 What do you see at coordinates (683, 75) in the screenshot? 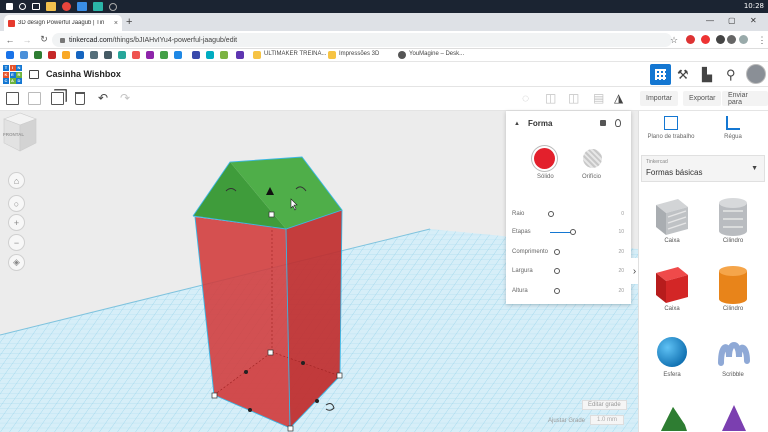
I see `pickaxe-icon: ⚒` at bounding box center [683, 75].